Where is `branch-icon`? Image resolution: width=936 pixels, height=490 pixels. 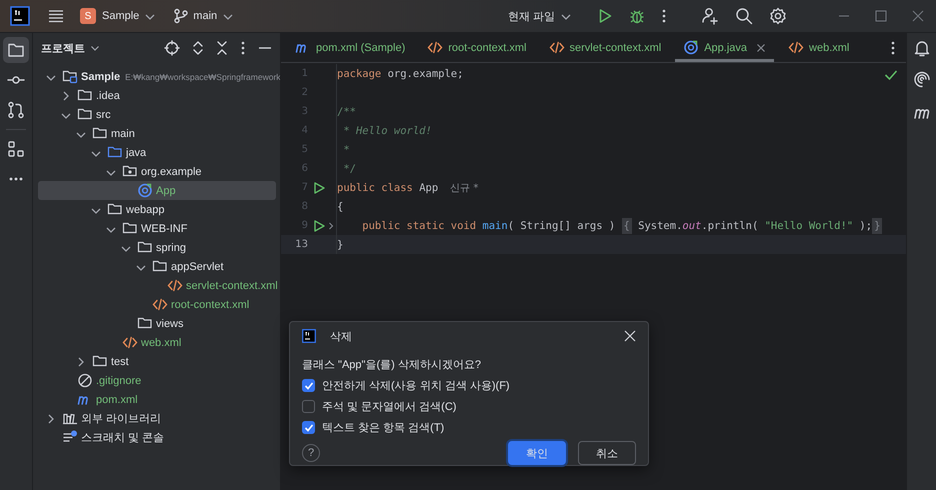
branch-icon is located at coordinates (181, 16).